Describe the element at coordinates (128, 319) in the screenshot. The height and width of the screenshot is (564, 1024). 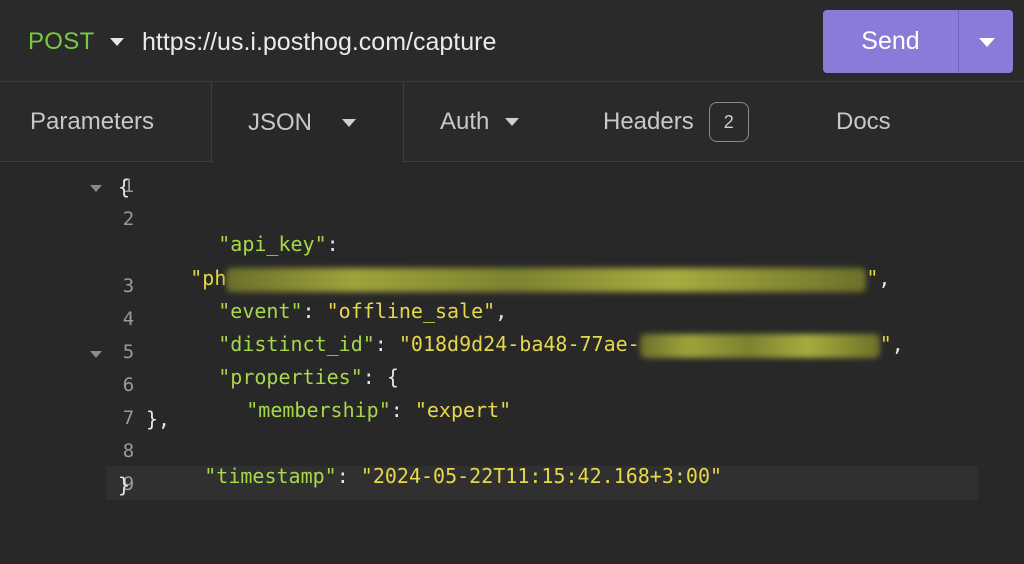
I see `line-number: 4` at that location.